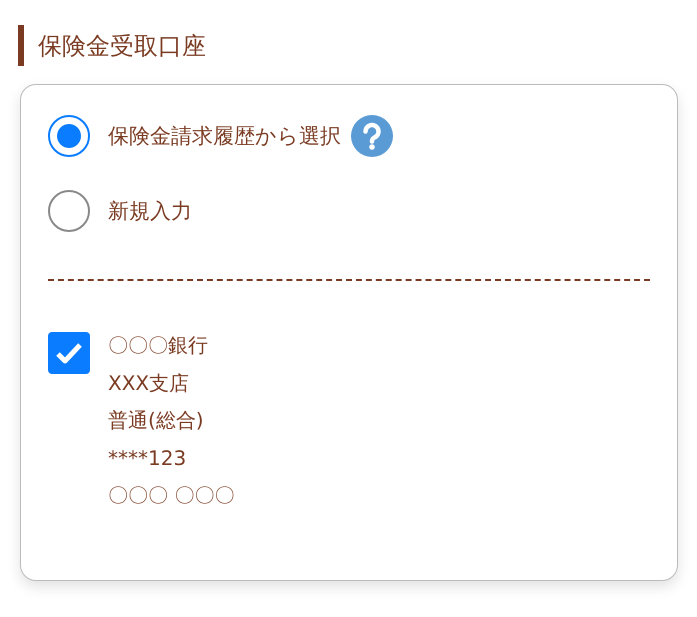 The height and width of the screenshot is (617, 697). Describe the element at coordinates (122, 46) in the screenshot. I see `section-title: 保険金受取口座` at that location.